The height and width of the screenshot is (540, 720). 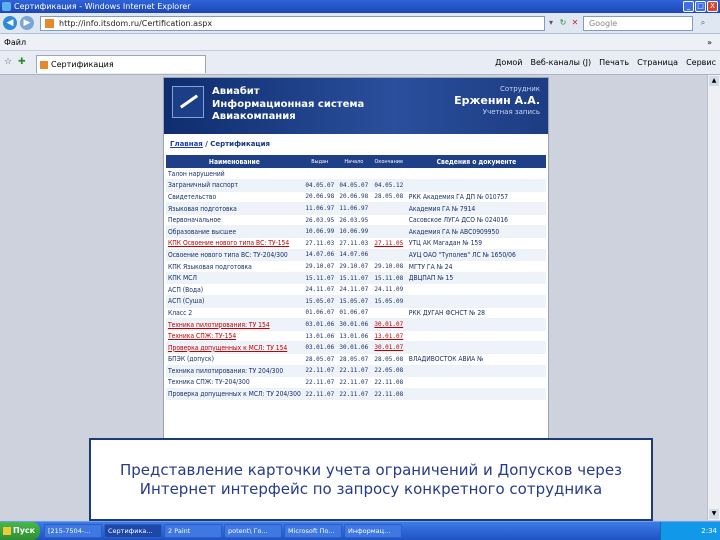 What do you see at coordinates (8, 62) in the screenshot?
I see `favorites-star-icon: ☆` at bounding box center [8, 62].